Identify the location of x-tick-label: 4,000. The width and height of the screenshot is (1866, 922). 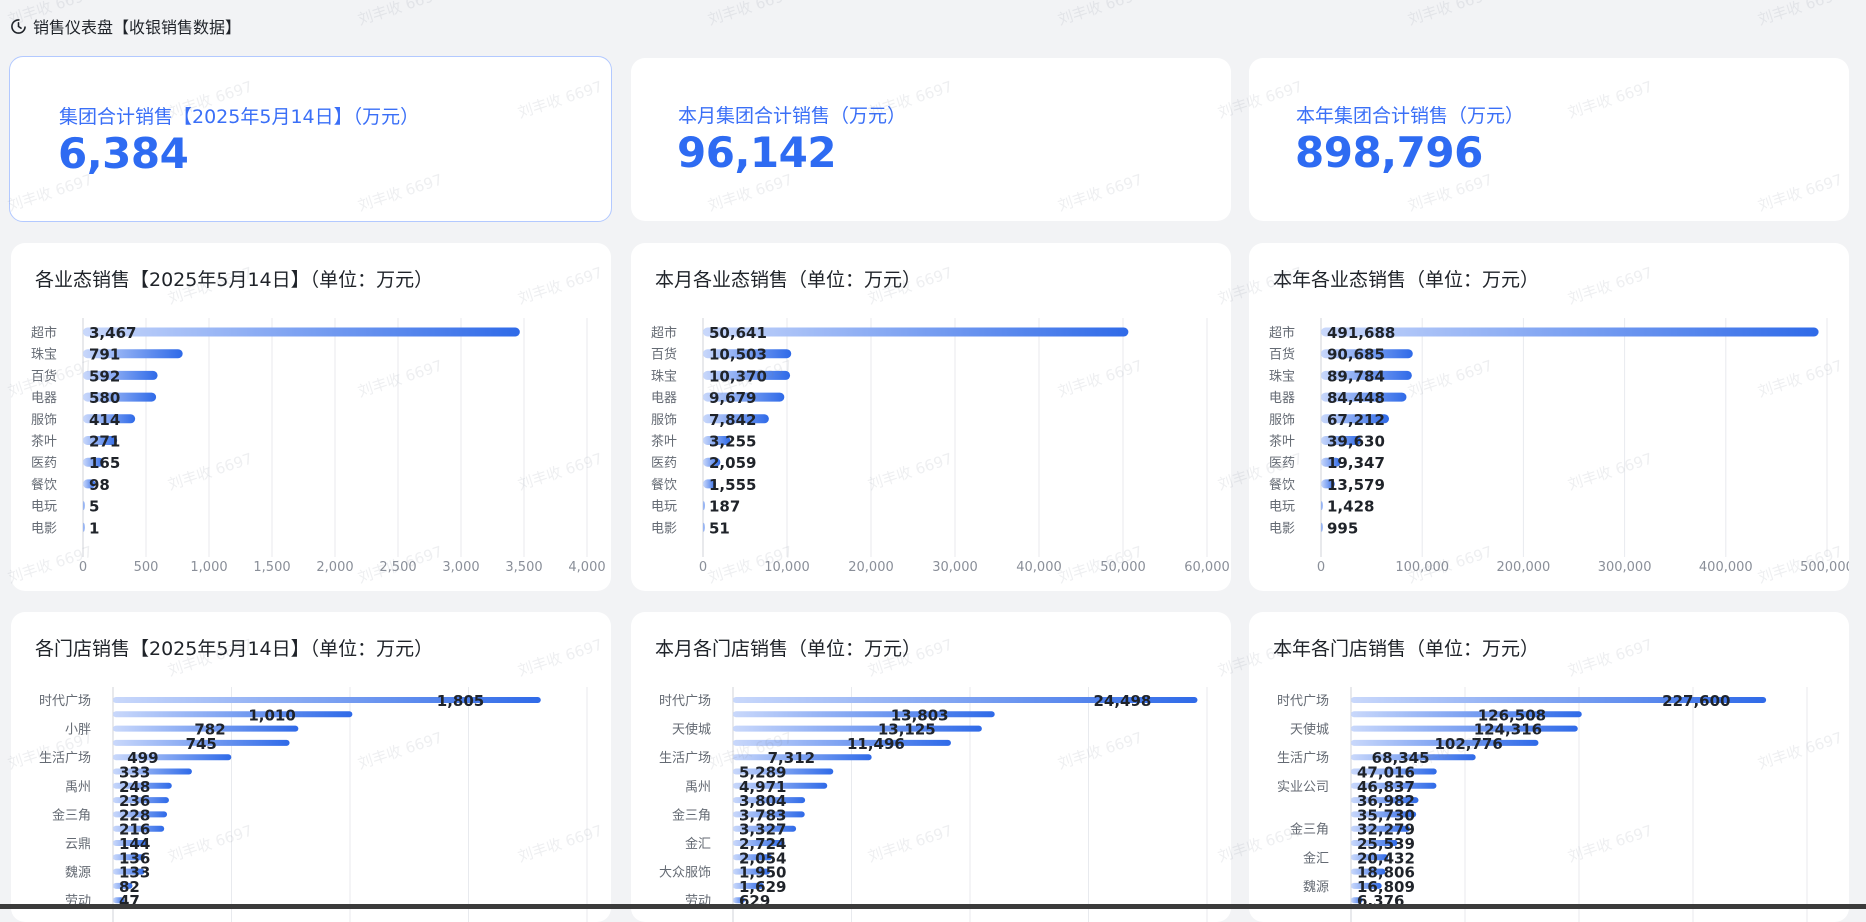
(586, 567).